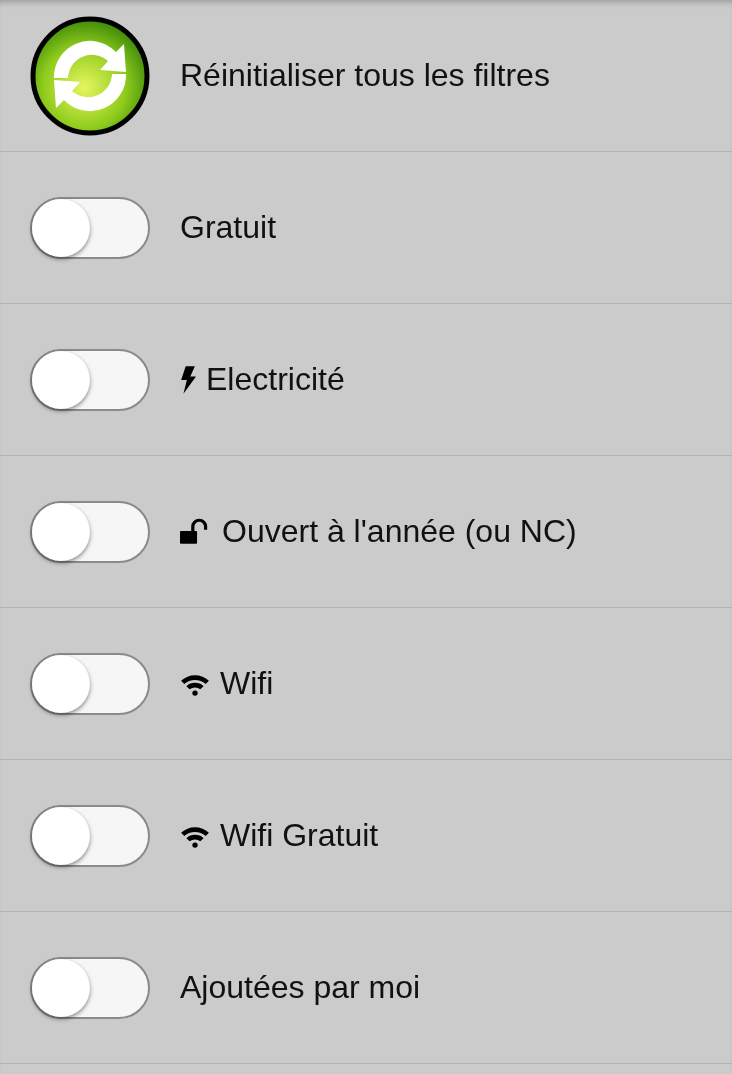 The image size is (732, 1074). I want to click on lightning-icon, so click(188, 379).